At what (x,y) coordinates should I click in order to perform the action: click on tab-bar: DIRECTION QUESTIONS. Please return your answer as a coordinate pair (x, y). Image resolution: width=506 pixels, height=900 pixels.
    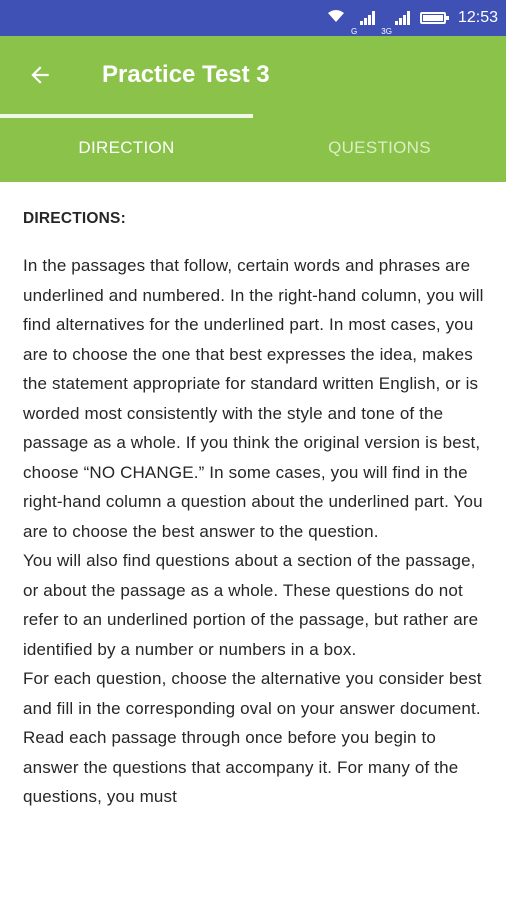
    Looking at the image, I should click on (253, 148).